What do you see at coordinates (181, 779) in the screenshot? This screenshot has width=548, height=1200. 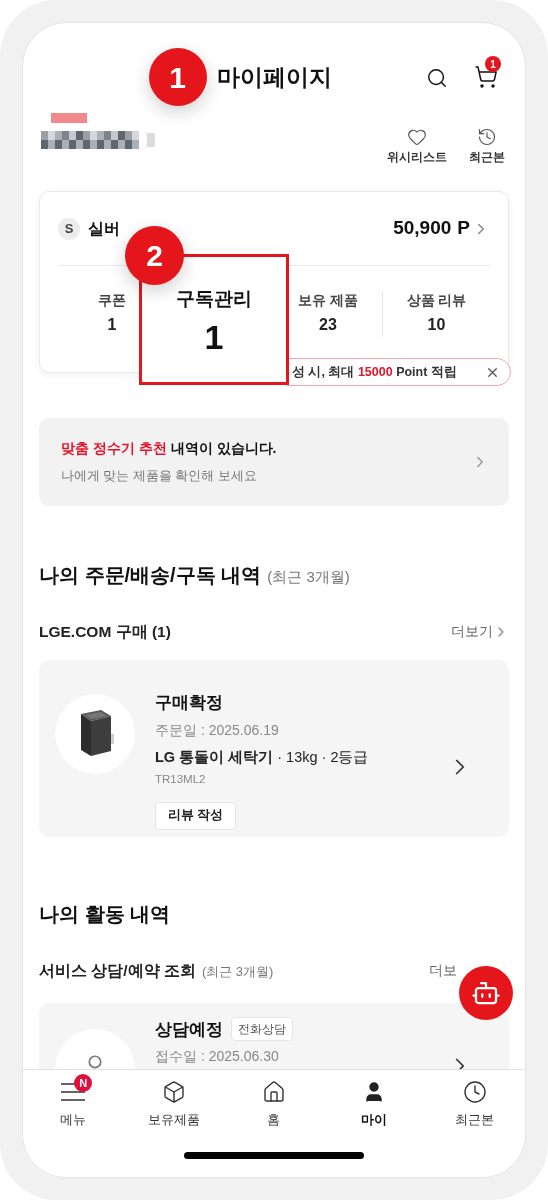 I see `model-number: TR13ML2` at bounding box center [181, 779].